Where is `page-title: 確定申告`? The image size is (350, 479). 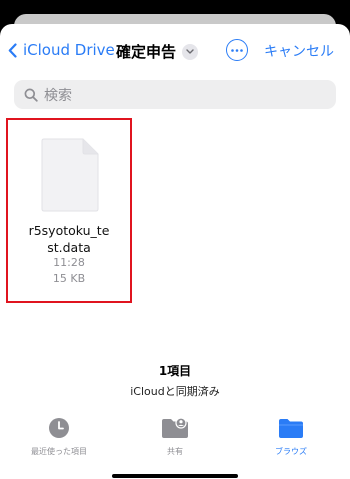 page-title: 確定申告 is located at coordinates (146, 52).